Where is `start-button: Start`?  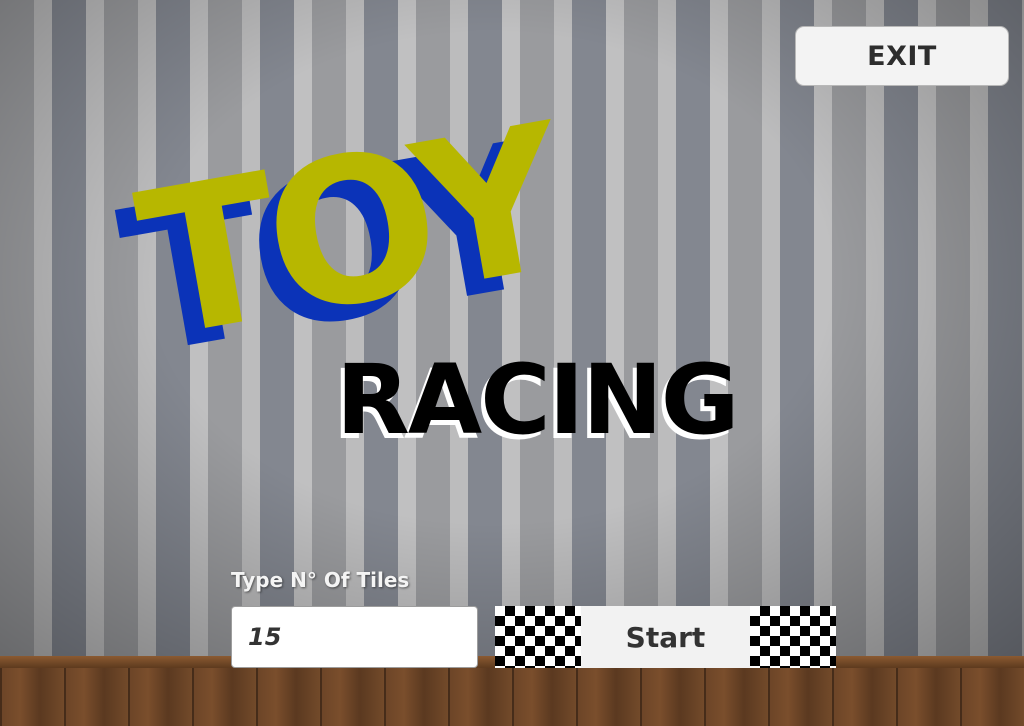
start-button: Start is located at coordinates (665, 637).